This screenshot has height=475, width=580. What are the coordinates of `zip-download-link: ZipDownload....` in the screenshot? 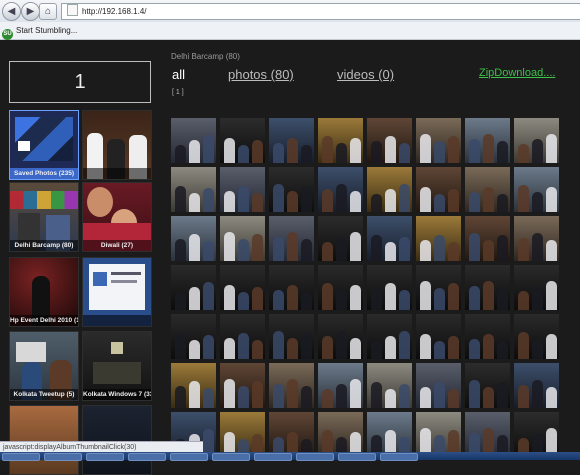 It's located at (517, 73).